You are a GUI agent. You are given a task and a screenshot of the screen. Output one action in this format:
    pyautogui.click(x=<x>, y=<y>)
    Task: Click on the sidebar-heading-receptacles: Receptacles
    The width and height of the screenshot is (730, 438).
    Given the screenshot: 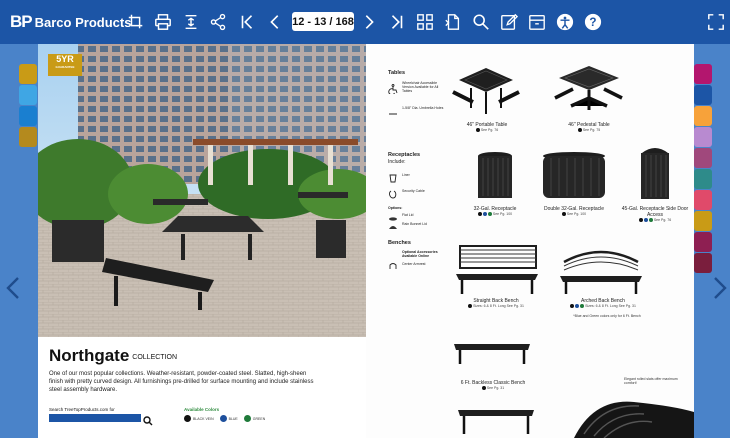 What is the action you would take?
    pyautogui.click(x=404, y=155)
    